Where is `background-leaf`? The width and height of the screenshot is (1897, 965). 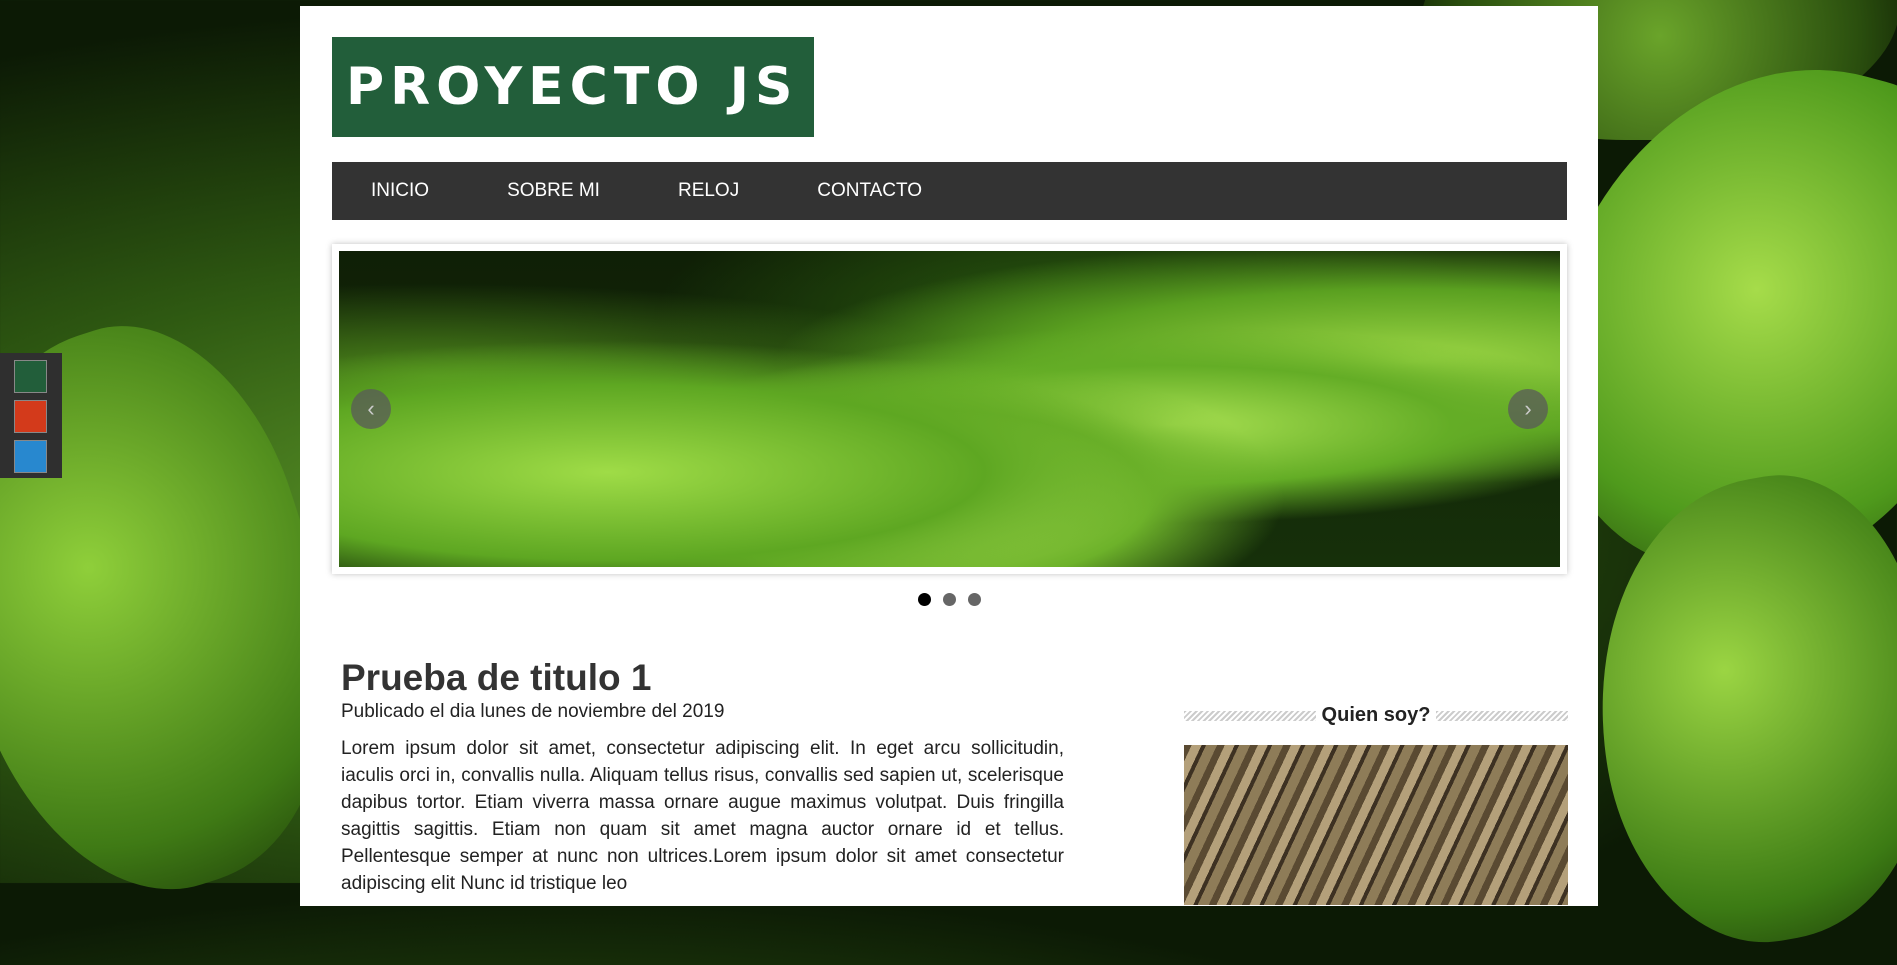 background-leaf is located at coordinates (1729, 709).